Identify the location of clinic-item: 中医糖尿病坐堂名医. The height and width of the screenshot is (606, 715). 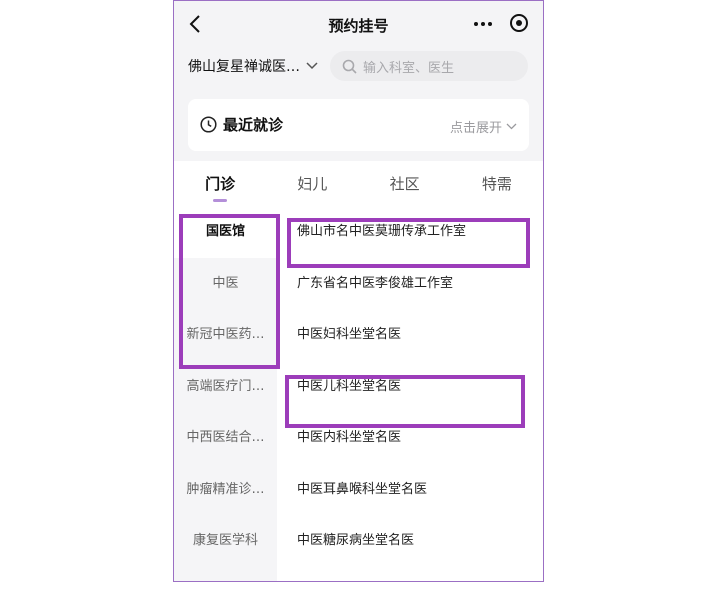
(410, 541).